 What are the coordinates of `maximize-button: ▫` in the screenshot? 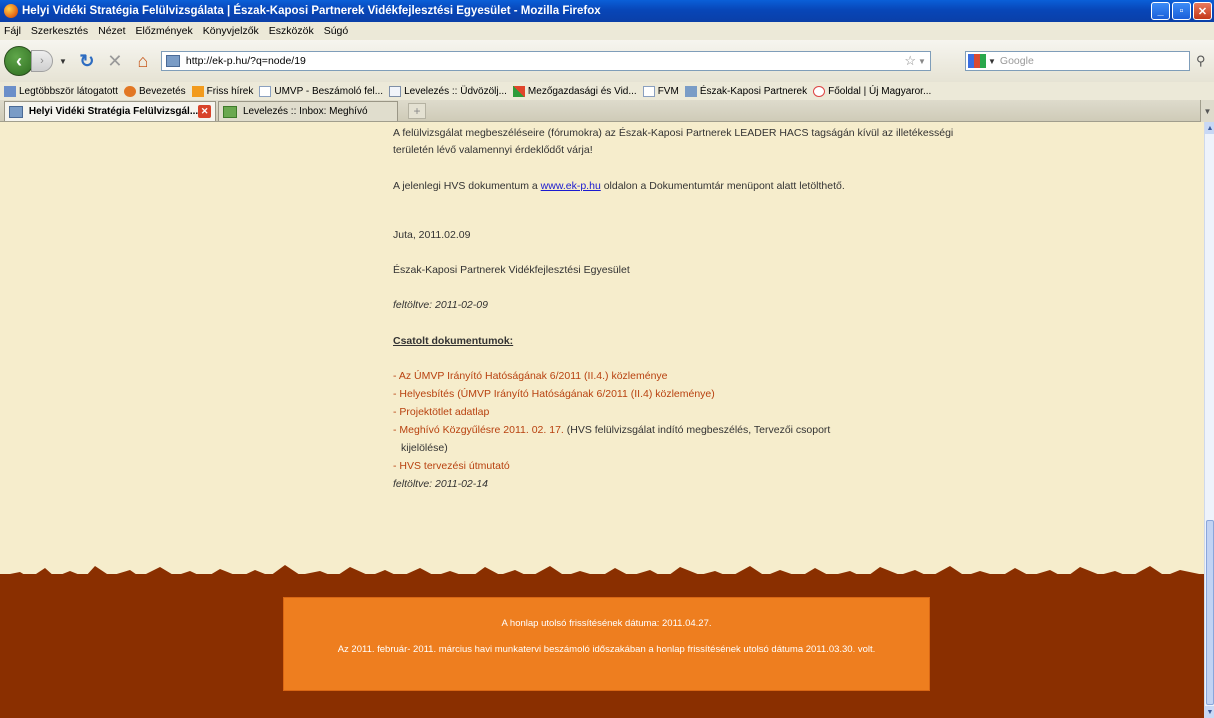 It's located at (1181, 11).